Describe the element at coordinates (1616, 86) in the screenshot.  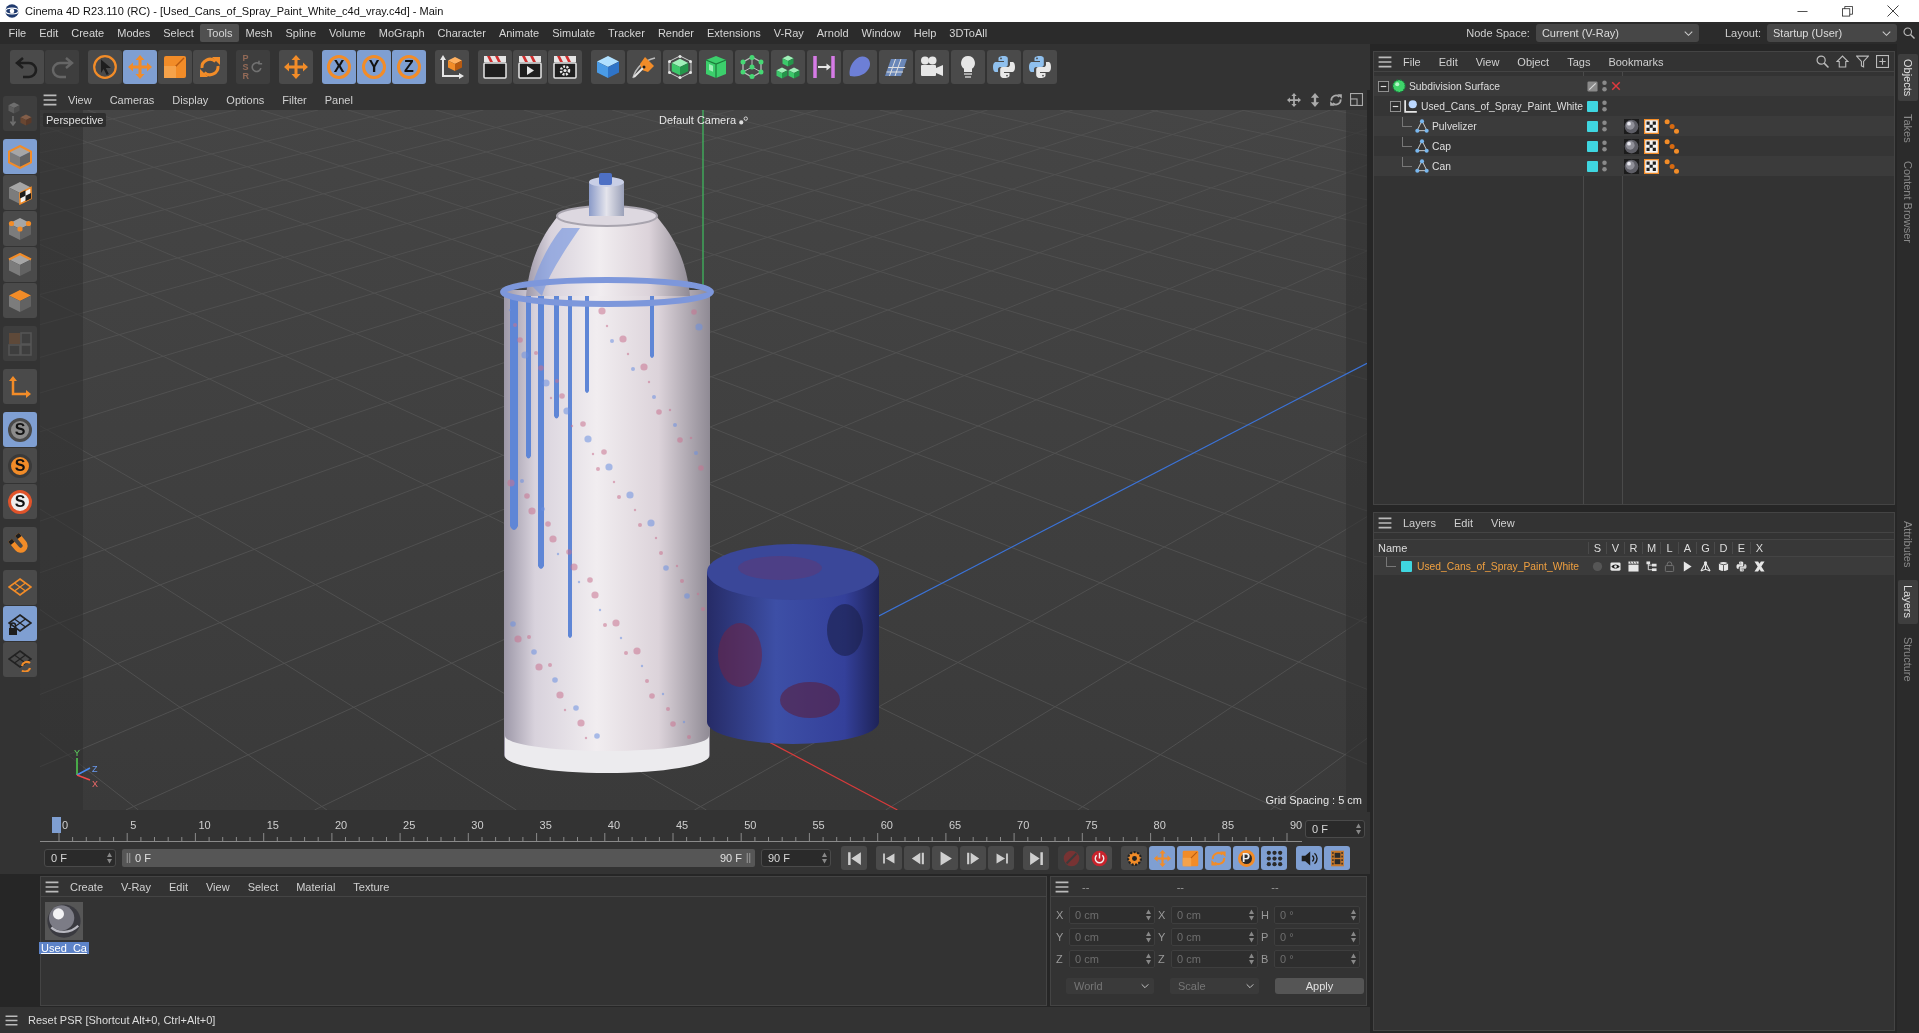
I see `cross-icon` at that location.